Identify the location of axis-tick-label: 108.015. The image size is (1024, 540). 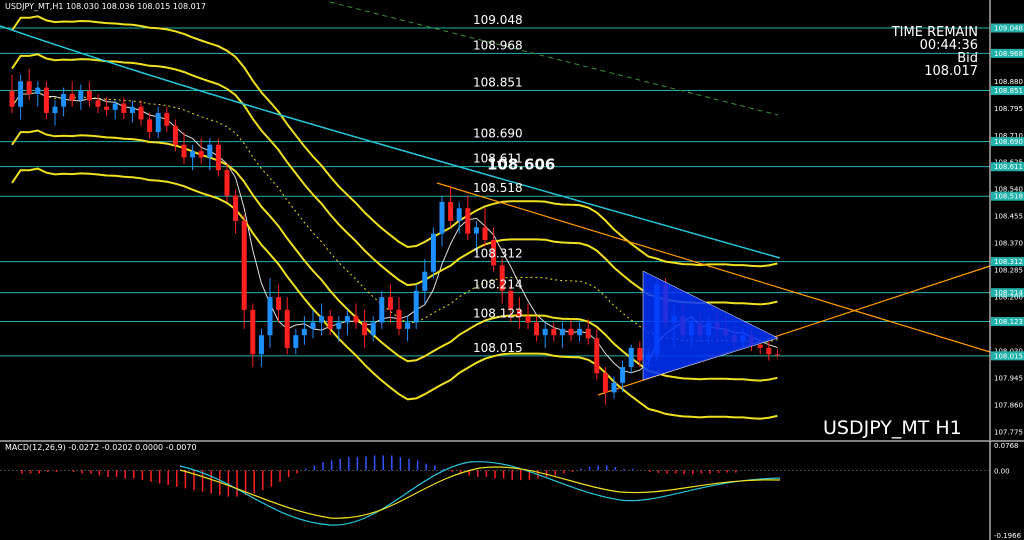
(1008, 356).